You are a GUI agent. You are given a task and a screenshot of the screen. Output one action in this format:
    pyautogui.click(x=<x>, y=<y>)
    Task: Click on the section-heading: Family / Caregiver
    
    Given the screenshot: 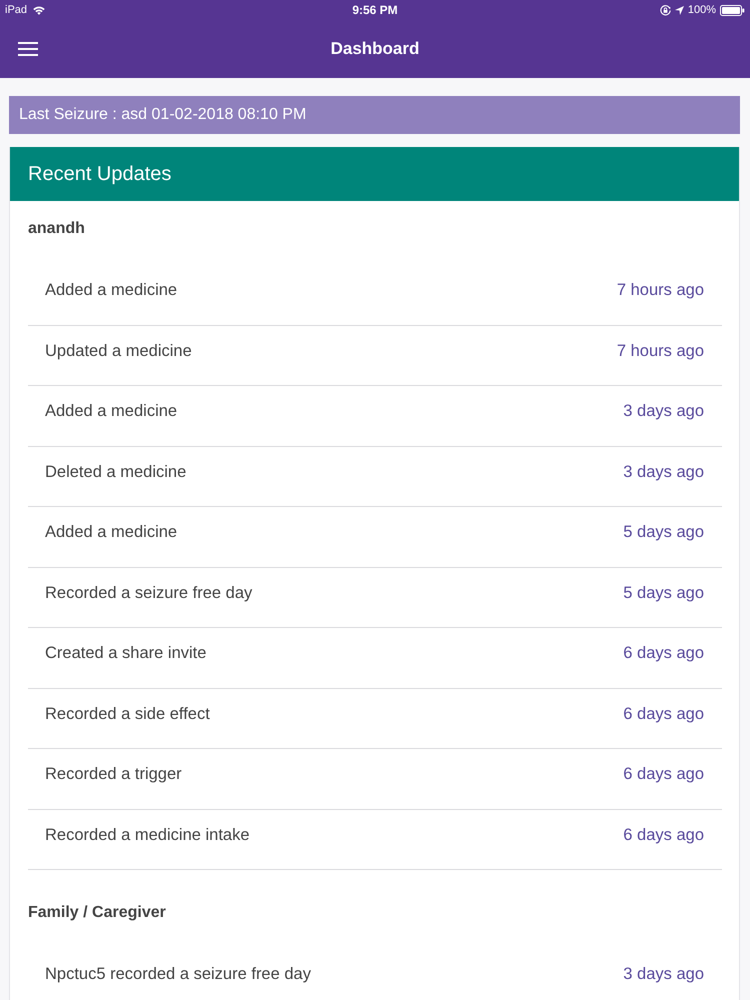 What is the action you would take?
    pyautogui.click(x=97, y=913)
    